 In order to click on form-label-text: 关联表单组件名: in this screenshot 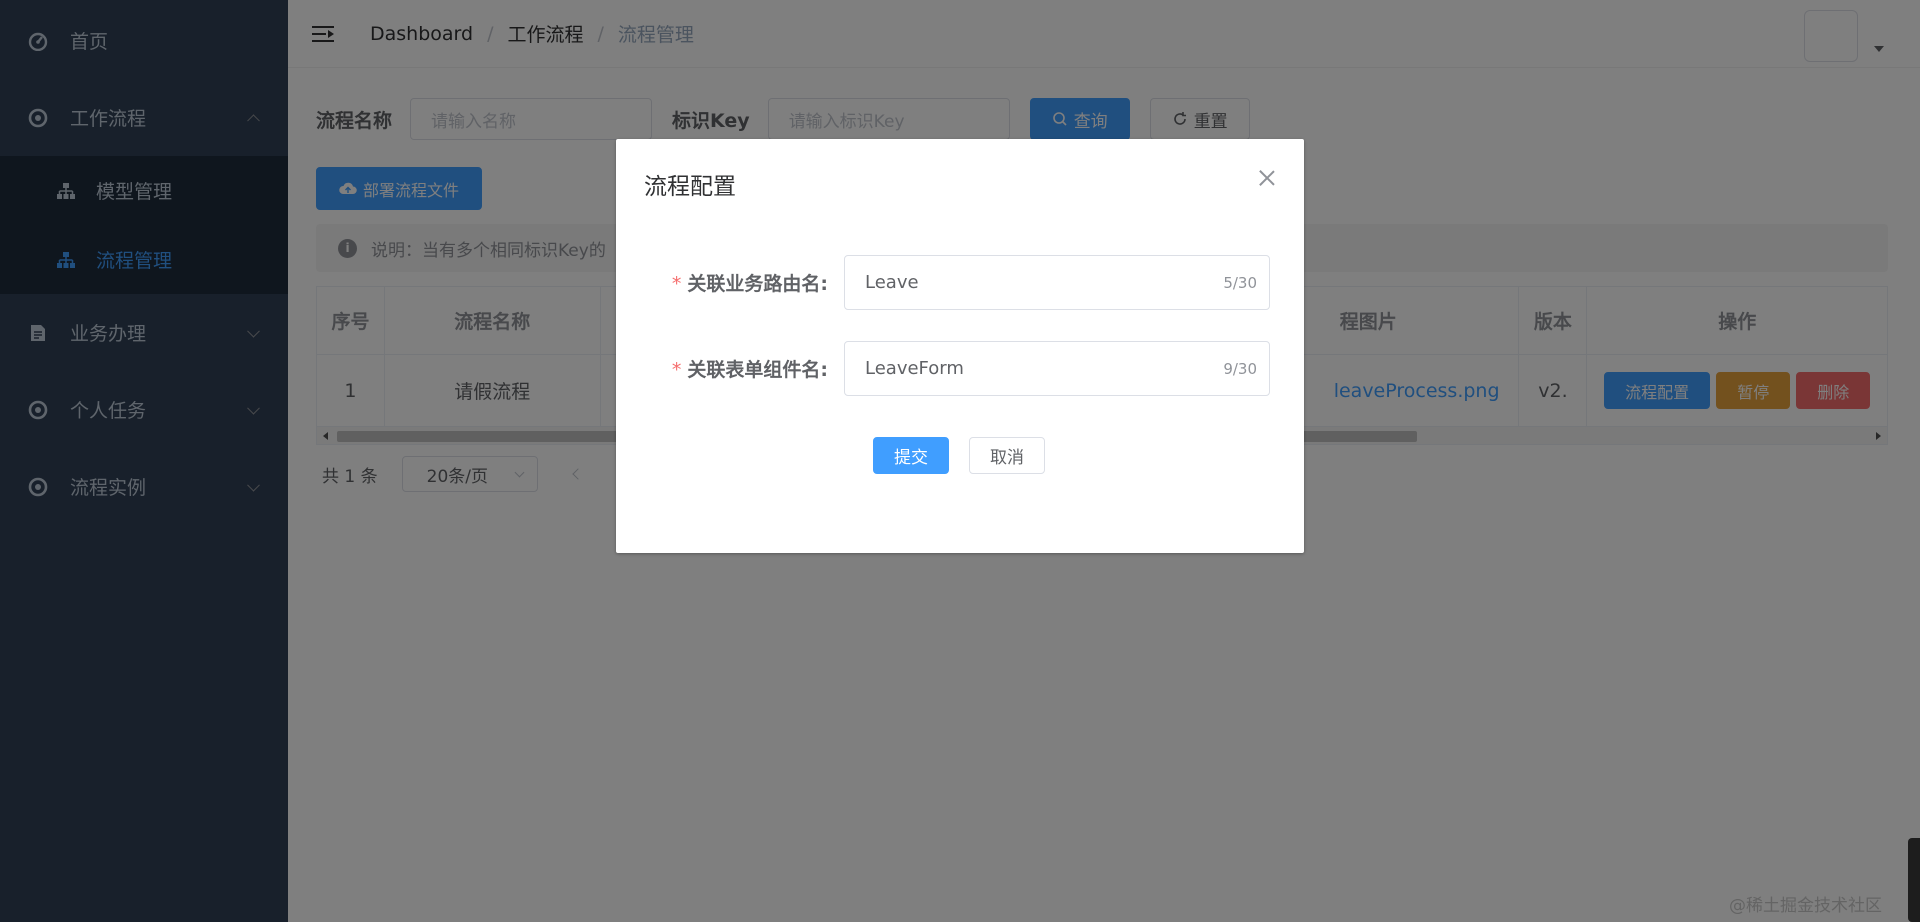, I will do `click(757, 370)`.